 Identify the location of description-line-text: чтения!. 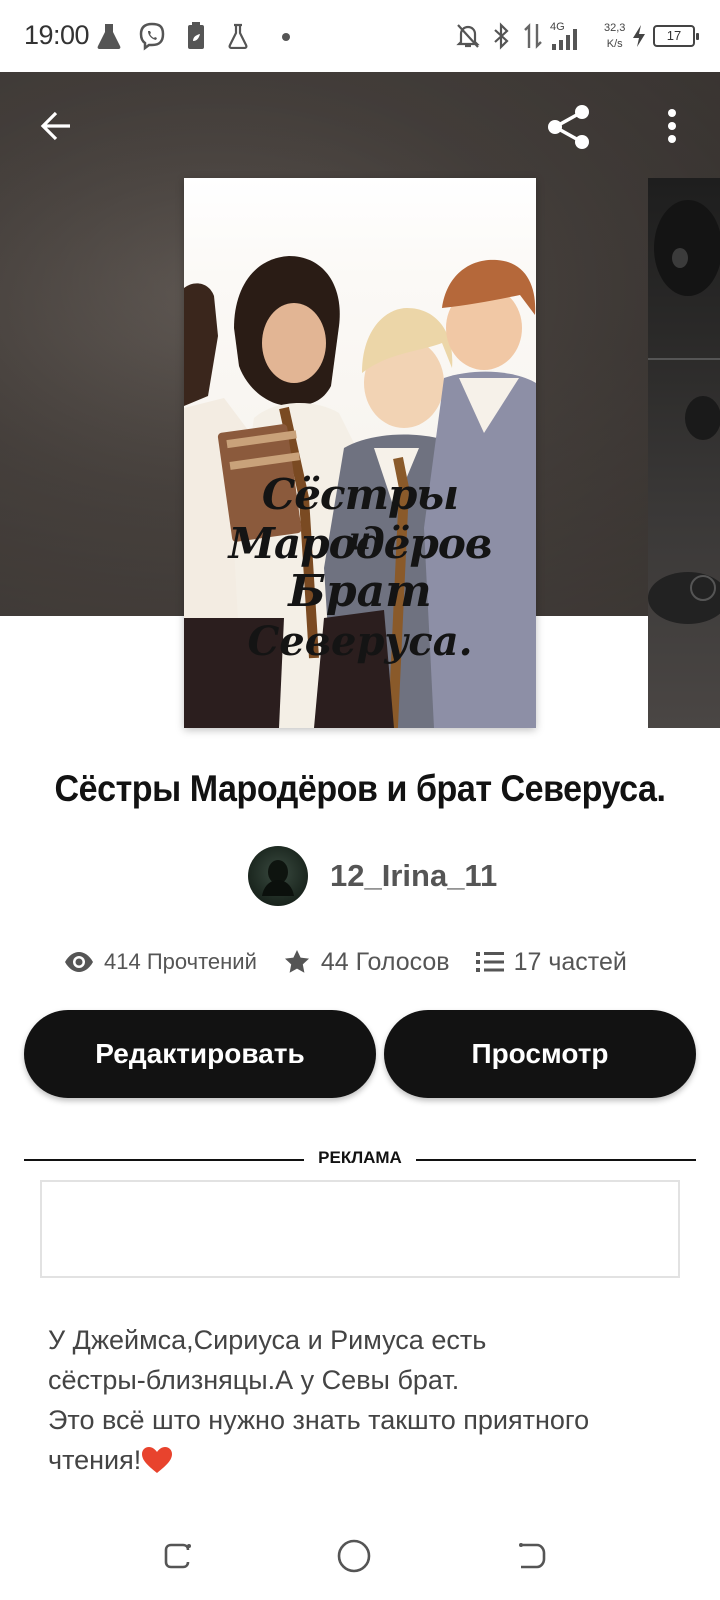
(95, 1460).